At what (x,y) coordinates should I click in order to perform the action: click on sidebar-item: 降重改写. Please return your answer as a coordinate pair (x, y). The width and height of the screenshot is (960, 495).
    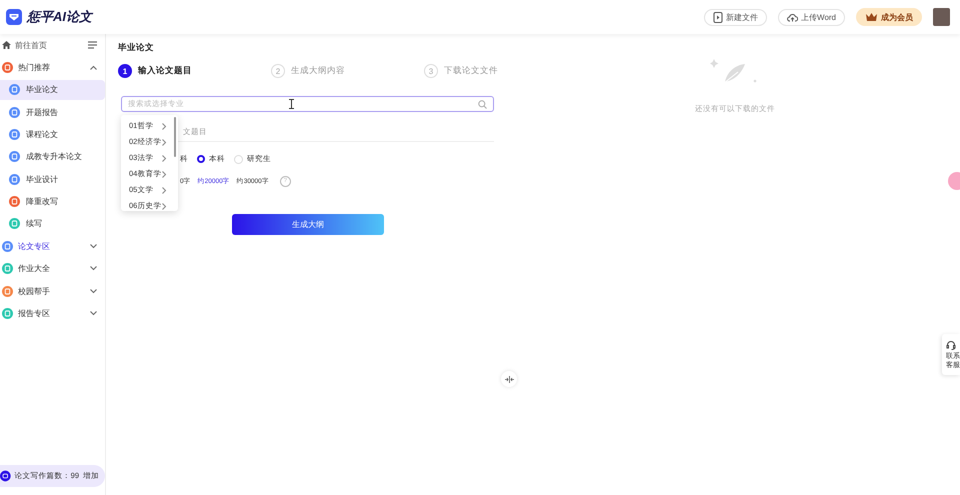
    Looking at the image, I should click on (52, 202).